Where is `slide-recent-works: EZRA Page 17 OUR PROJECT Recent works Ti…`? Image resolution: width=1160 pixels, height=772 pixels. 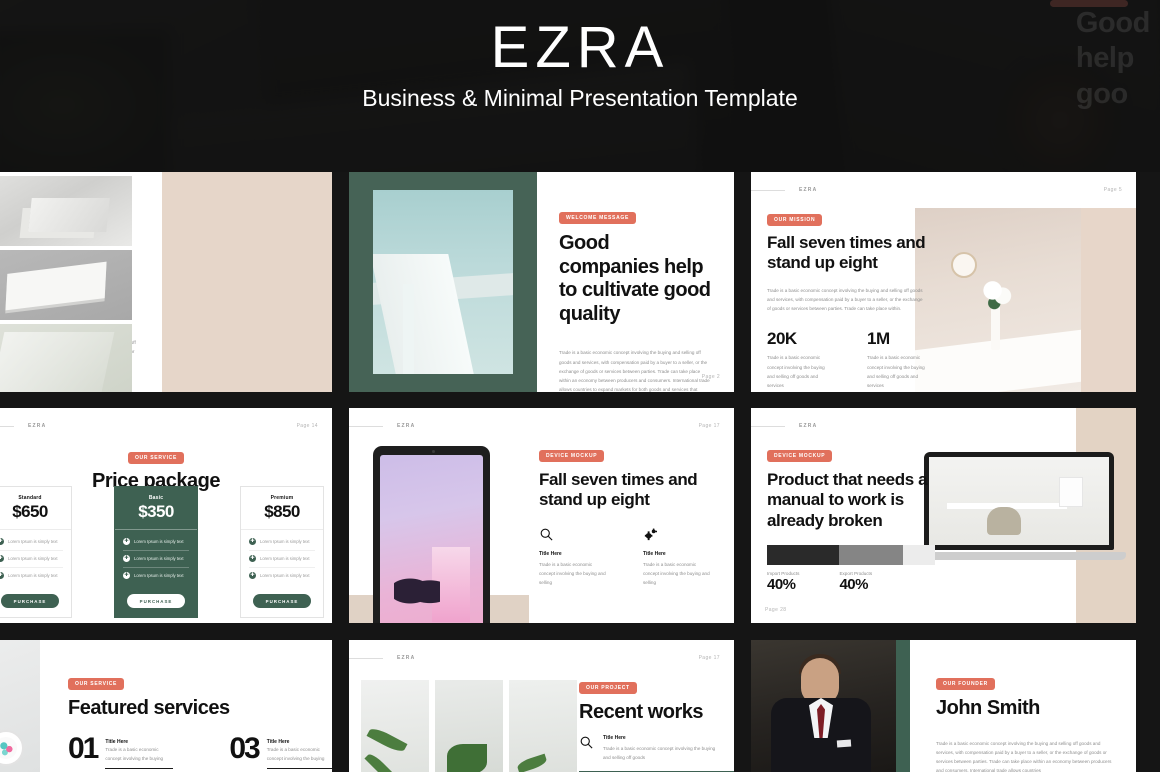 slide-recent-works: EZRA Page 17 OUR PROJECT Recent works Ti… is located at coordinates (541, 706).